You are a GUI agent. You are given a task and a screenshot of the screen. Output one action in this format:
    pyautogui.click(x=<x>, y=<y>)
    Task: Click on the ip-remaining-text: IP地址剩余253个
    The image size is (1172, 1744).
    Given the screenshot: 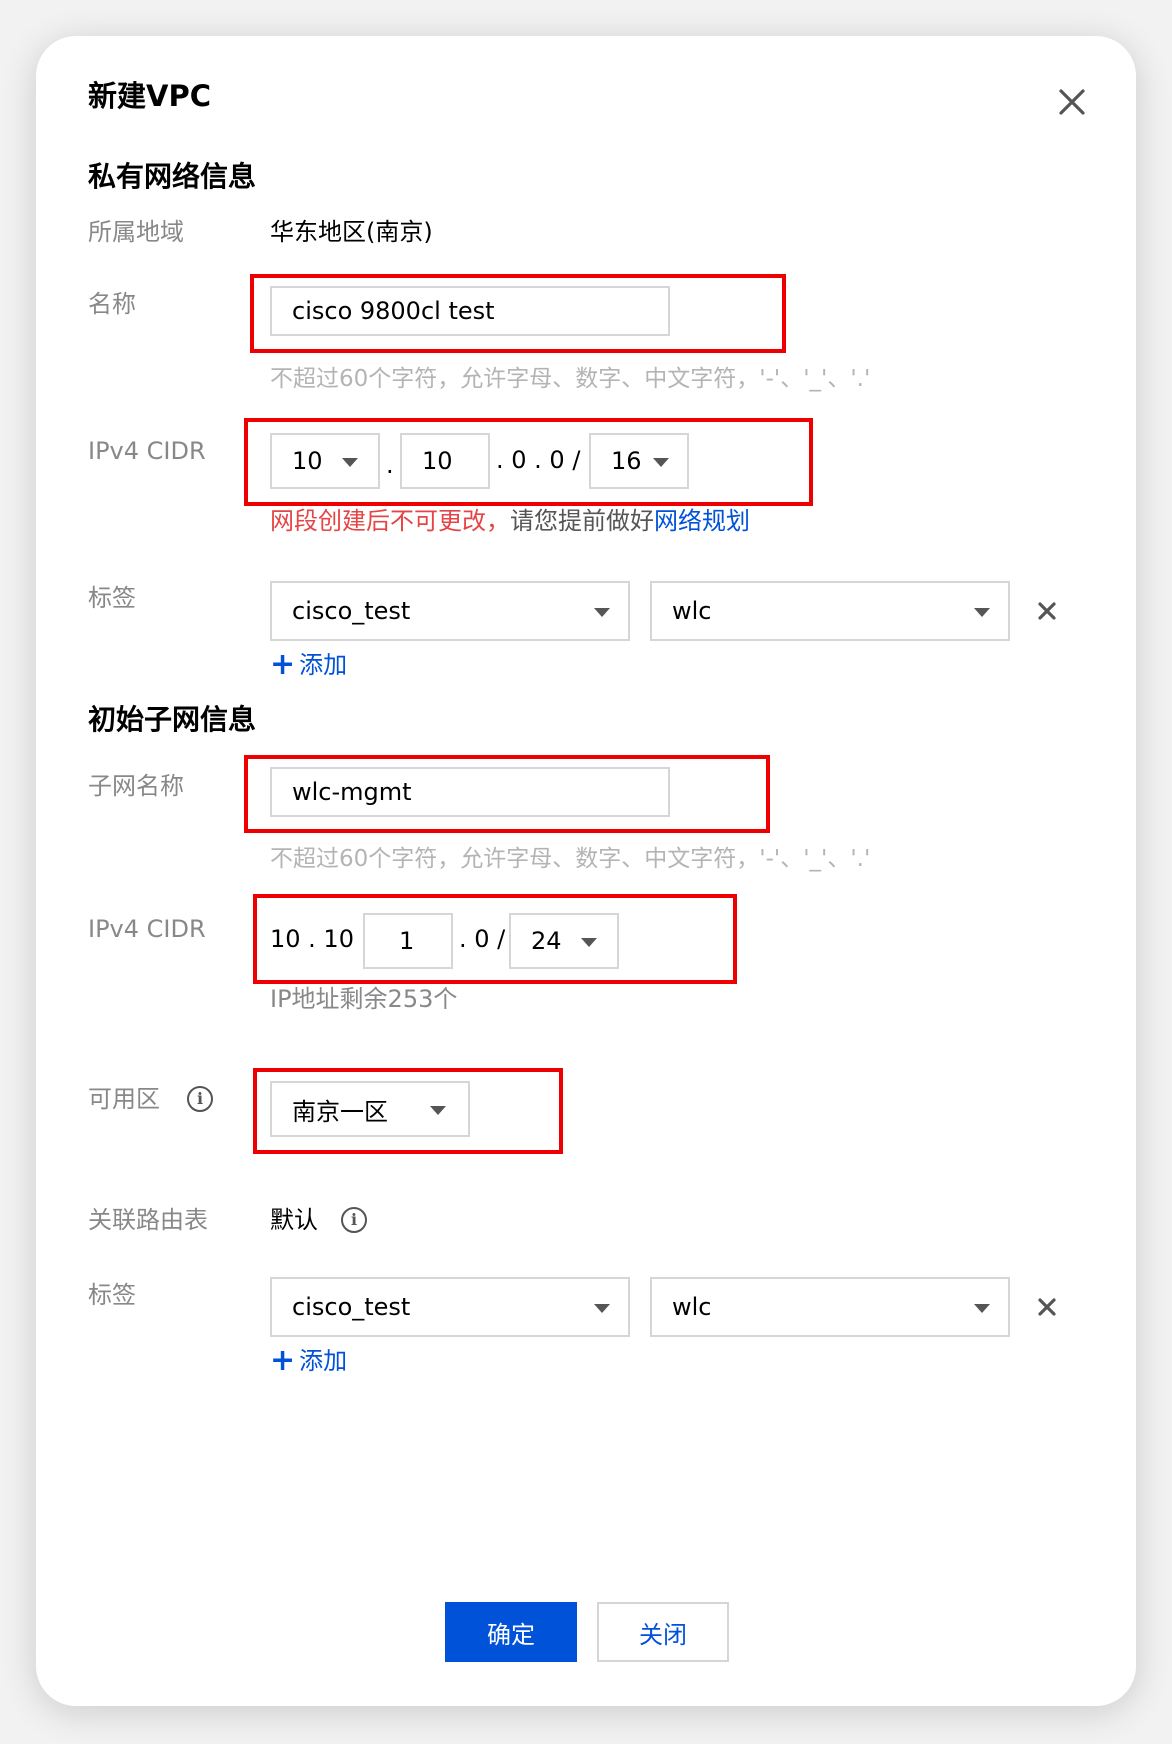 What is the action you would take?
    pyautogui.click(x=364, y=999)
    